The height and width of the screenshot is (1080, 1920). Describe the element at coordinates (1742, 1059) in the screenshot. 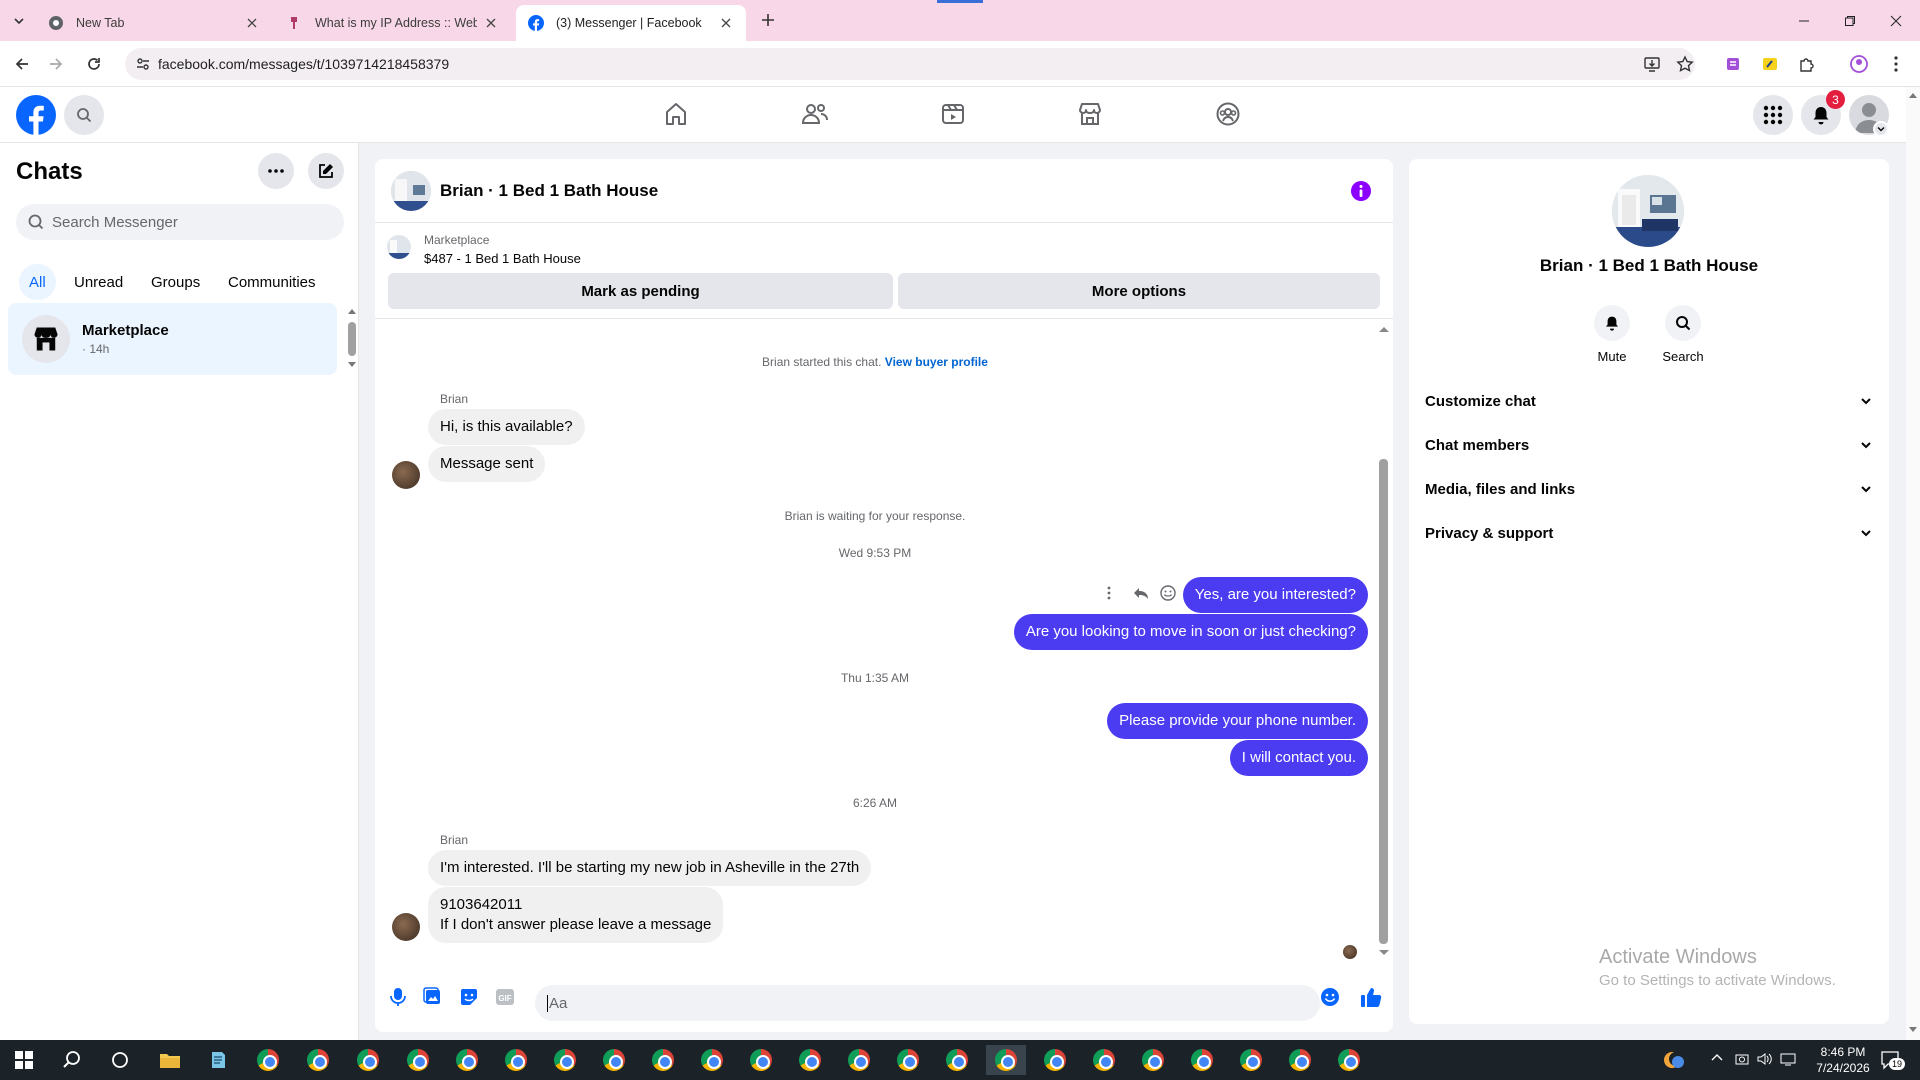

I see `camera-icon` at that location.